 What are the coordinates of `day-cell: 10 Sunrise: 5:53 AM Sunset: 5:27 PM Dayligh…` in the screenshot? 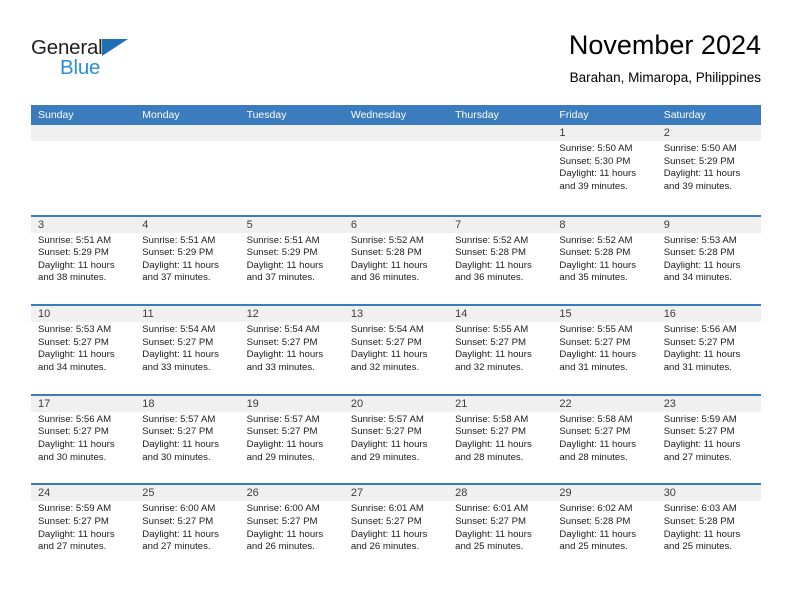 It's located at (83, 350).